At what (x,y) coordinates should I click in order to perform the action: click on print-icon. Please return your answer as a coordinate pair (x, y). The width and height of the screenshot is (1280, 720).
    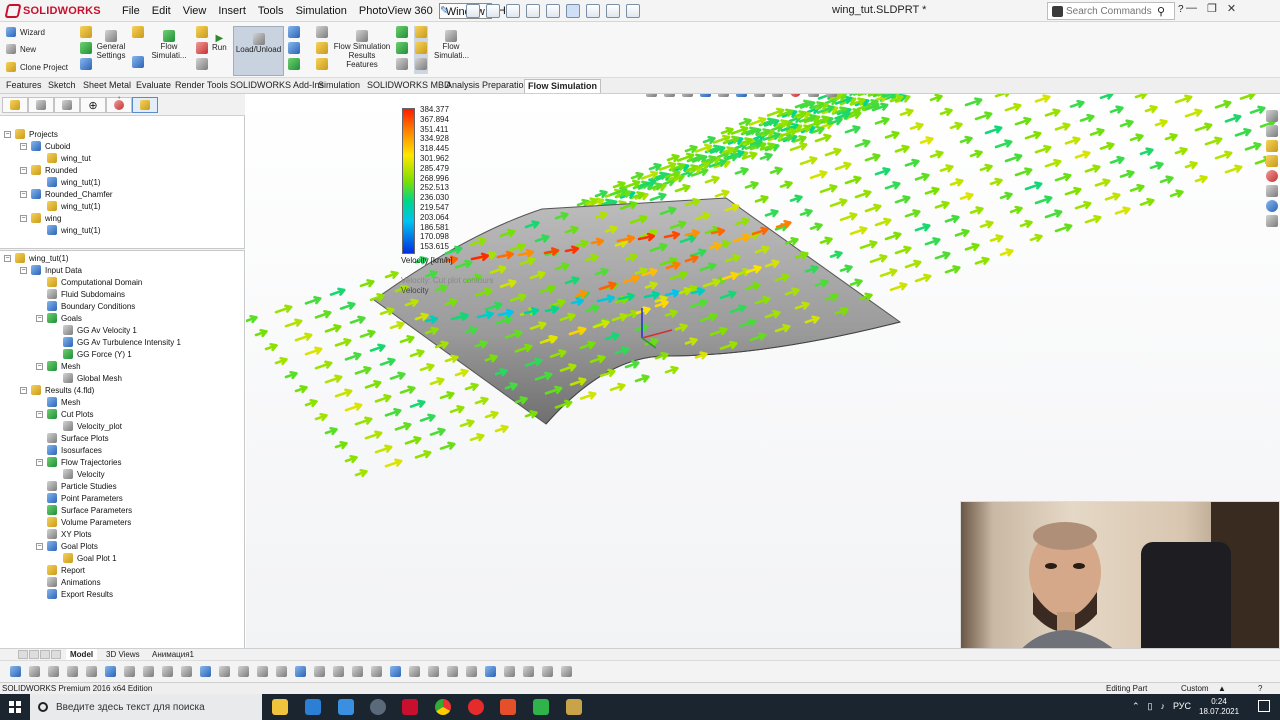
    Looking at the image, I should click on (533, 11).